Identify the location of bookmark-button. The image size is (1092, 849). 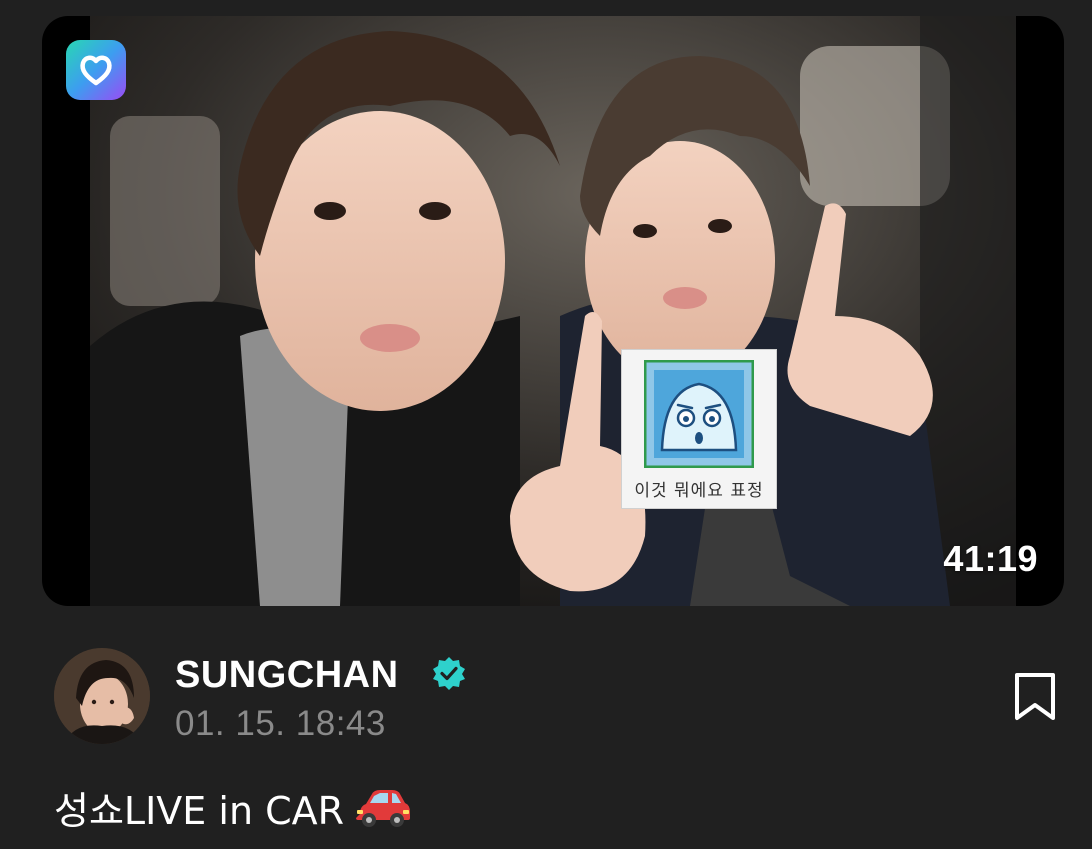
(1035, 697).